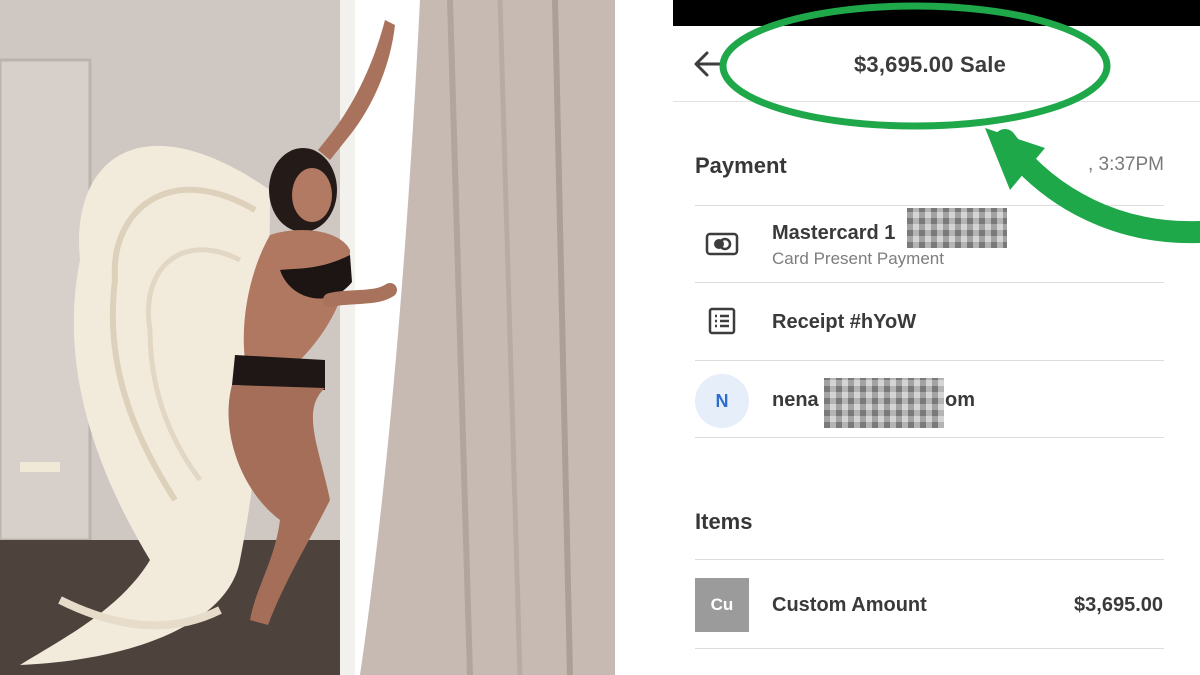 The image size is (1200, 675). Describe the element at coordinates (844, 322) in the screenshot. I see `receipt-label: Receipt #hYoW` at that location.